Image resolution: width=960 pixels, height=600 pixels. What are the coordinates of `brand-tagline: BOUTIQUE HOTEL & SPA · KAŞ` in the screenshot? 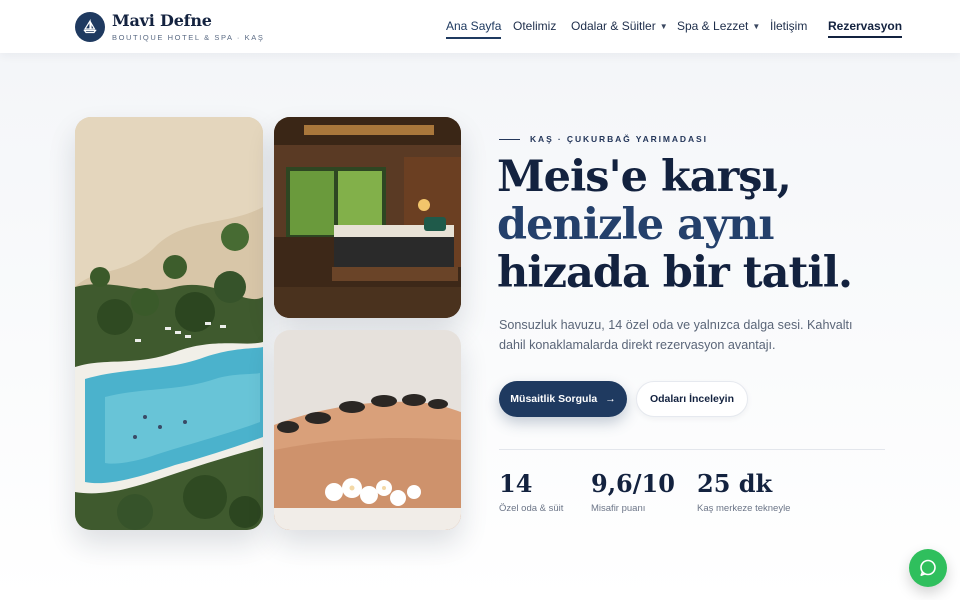 It's located at (188, 37).